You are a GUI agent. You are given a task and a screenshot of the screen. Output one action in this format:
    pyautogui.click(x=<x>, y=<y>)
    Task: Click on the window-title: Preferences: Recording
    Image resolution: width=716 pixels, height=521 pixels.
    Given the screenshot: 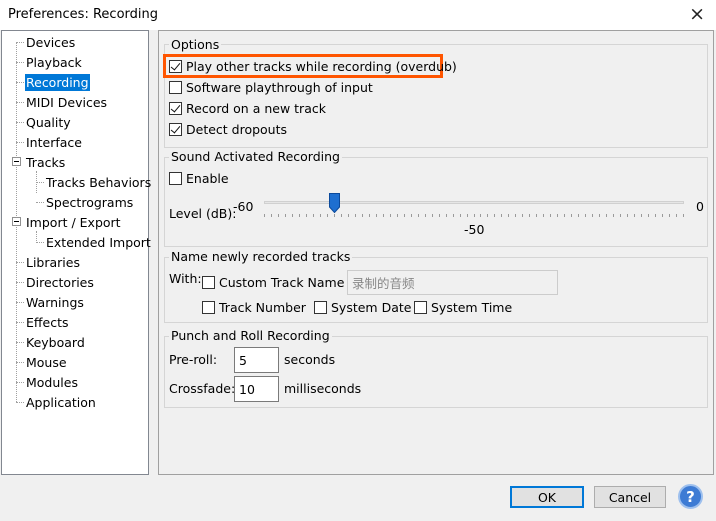 What is the action you would take?
    pyautogui.click(x=83, y=14)
    